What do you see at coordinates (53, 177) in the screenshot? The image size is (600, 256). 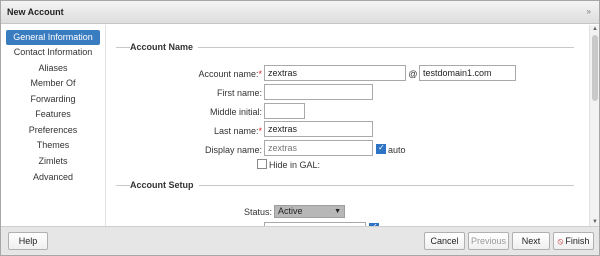 I see `sidebar-item-advanced: Advanced` at bounding box center [53, 177].